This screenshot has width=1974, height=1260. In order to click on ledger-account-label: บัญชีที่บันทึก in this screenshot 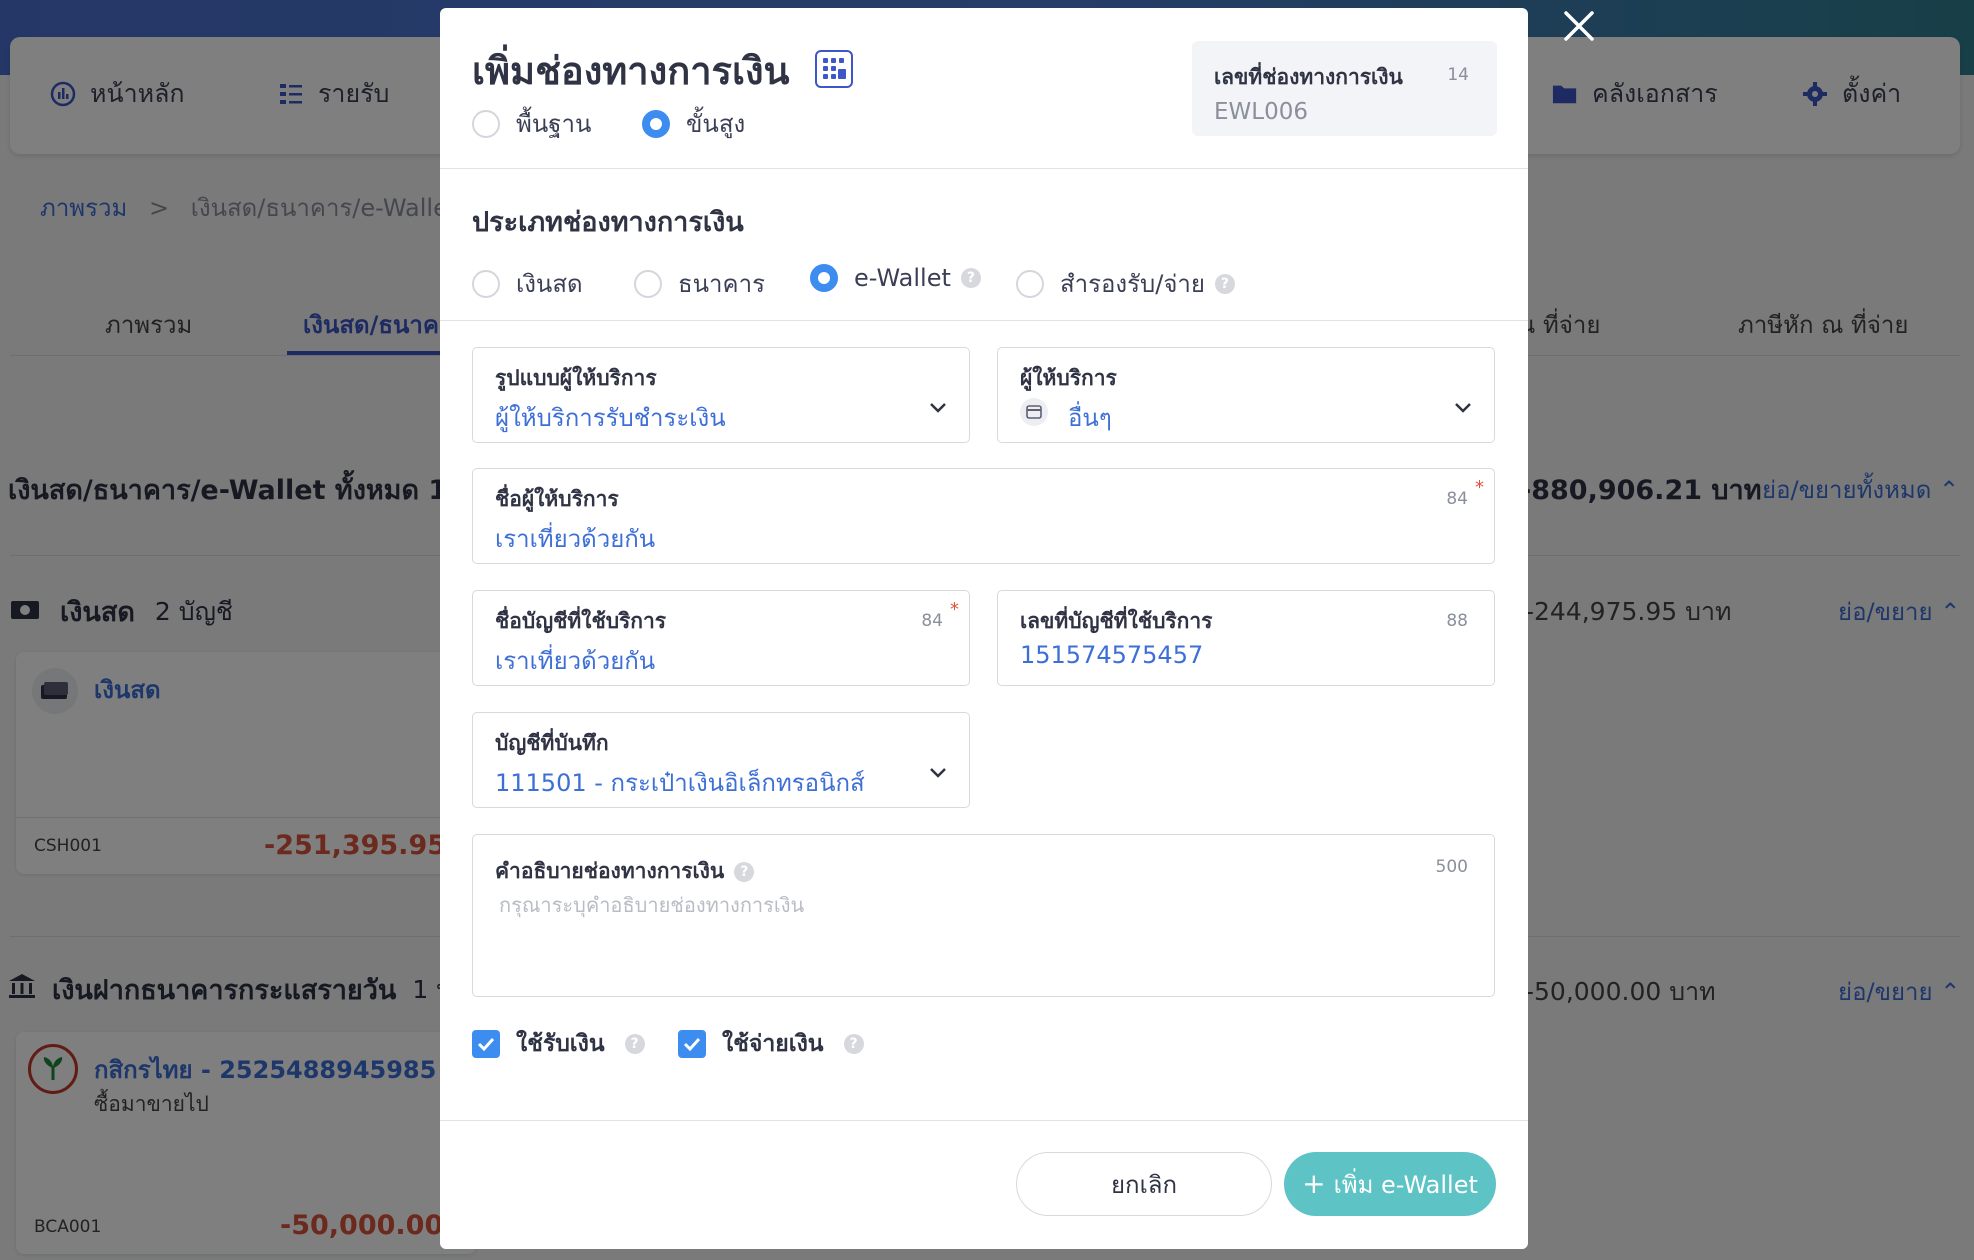, I will do `click(552, 743)`.